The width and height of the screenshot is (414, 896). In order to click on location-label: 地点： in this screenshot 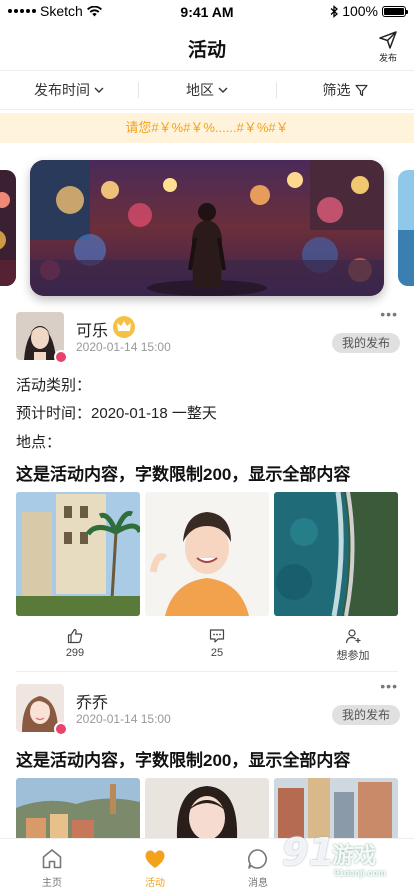, I will do `click(39, 442)`.